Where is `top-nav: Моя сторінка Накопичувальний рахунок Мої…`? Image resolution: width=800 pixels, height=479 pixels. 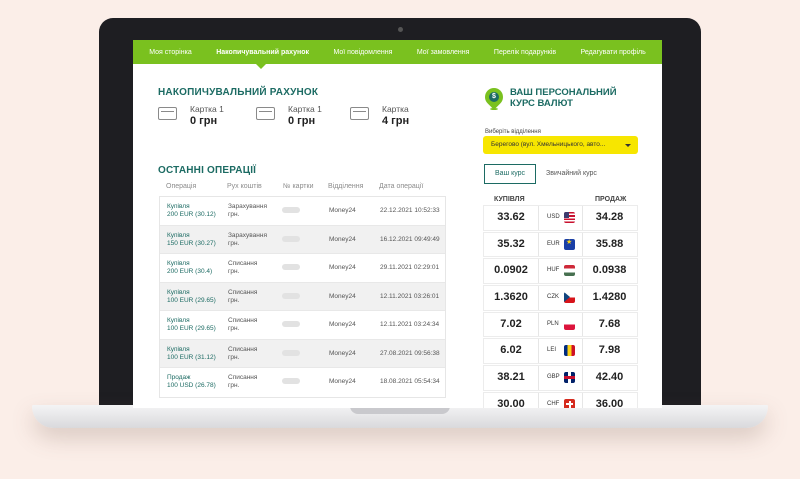
top-nav: Моя сторінка Накопичувальний рахунок Мої… is located at coordinates (397, 52).